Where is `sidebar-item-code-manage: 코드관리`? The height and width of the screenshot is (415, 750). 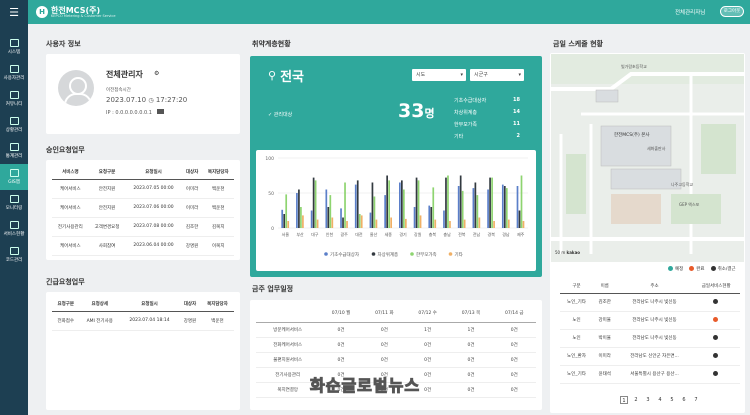
sidebar-item-code-manage: 코드관리 is located at coordinates (14, 255).